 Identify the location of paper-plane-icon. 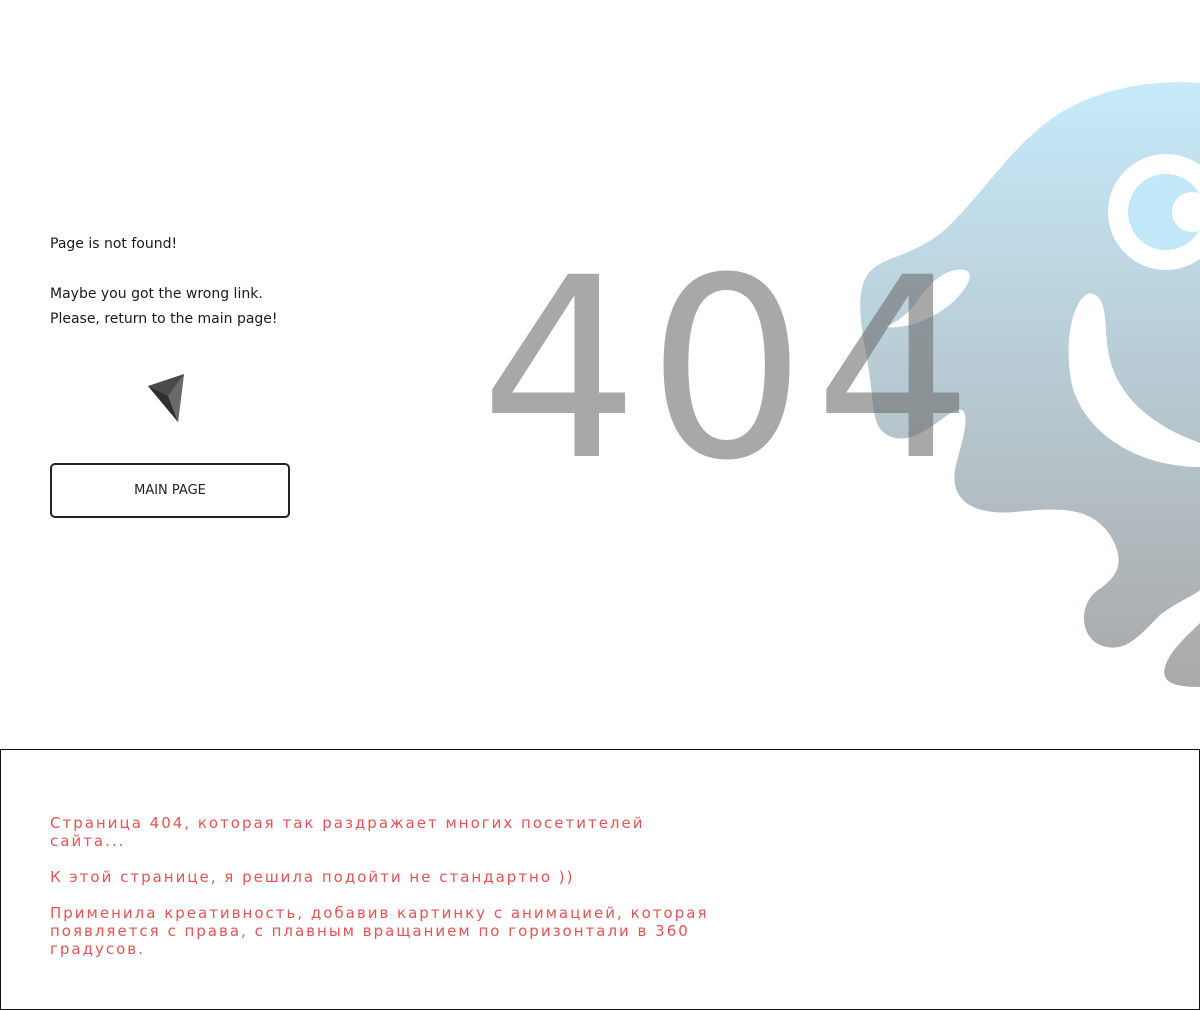
(166, 398).